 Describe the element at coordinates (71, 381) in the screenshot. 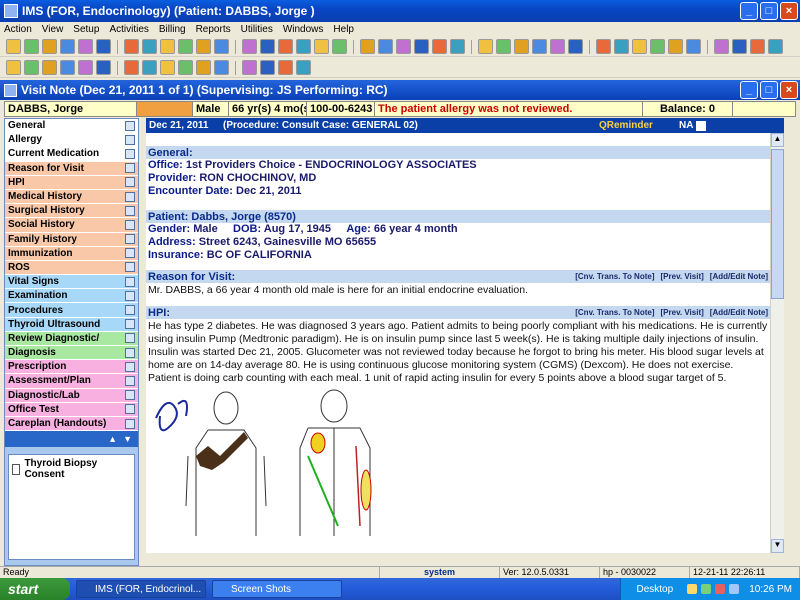

I see `sidebar-item: Assessment/Plan` at that location.